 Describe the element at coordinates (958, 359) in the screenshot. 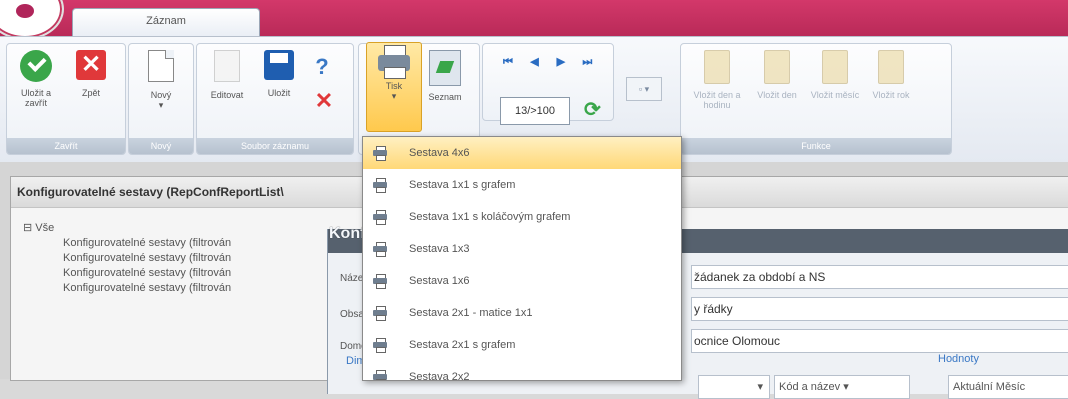

I see `values-label: Hodnoty` at that location.